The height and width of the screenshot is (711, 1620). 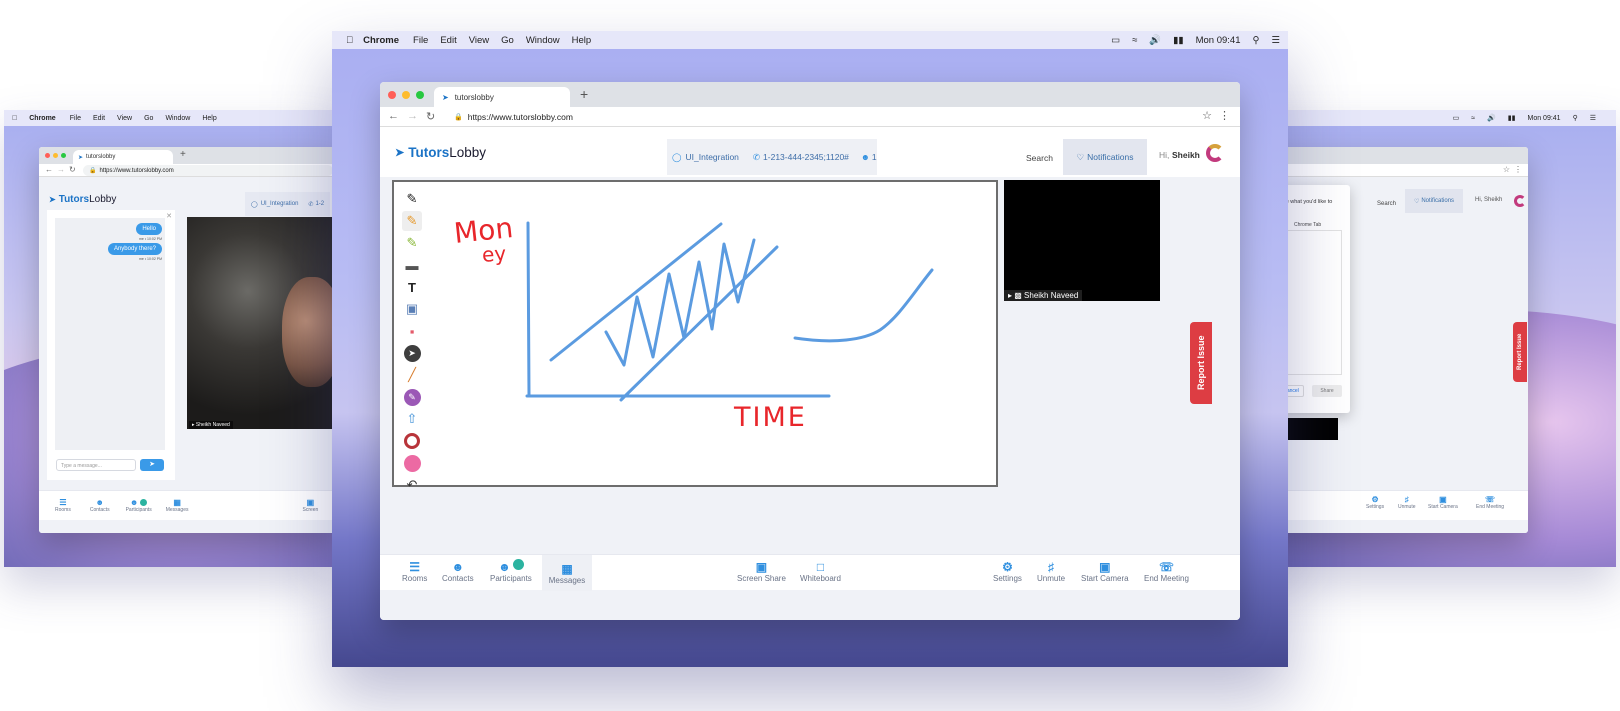 I want to click on nav-screen-share: ▣ Screen Share, so click(x=761, y=571).